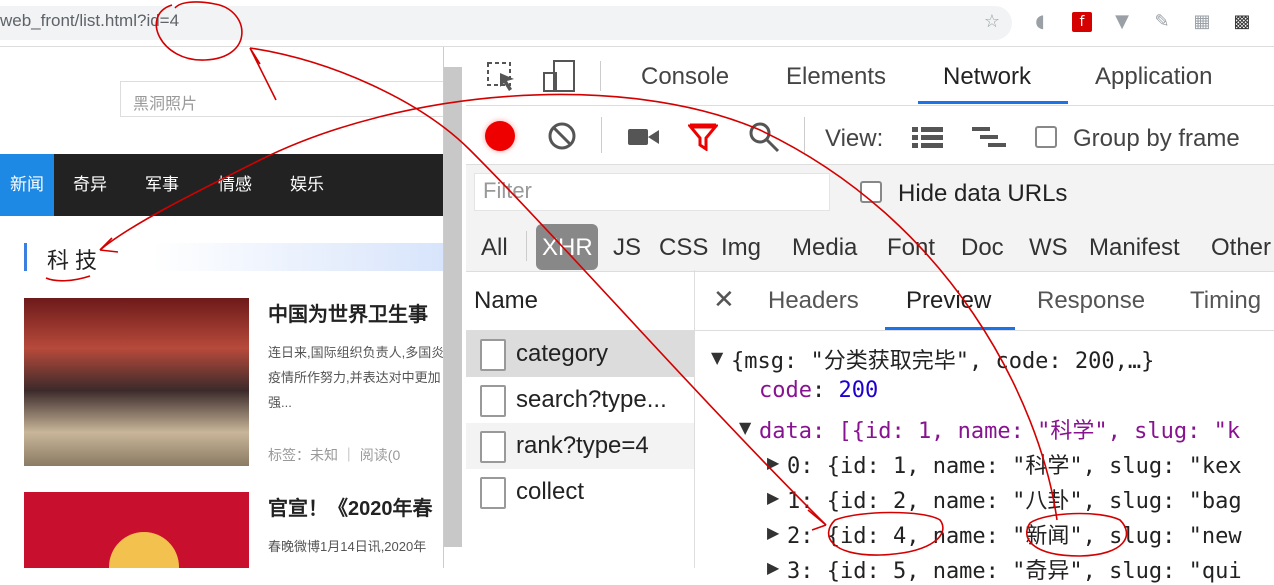  I want to click on article-meta: 标签：未知 ｜ 阅读(0, so click(334, 455).